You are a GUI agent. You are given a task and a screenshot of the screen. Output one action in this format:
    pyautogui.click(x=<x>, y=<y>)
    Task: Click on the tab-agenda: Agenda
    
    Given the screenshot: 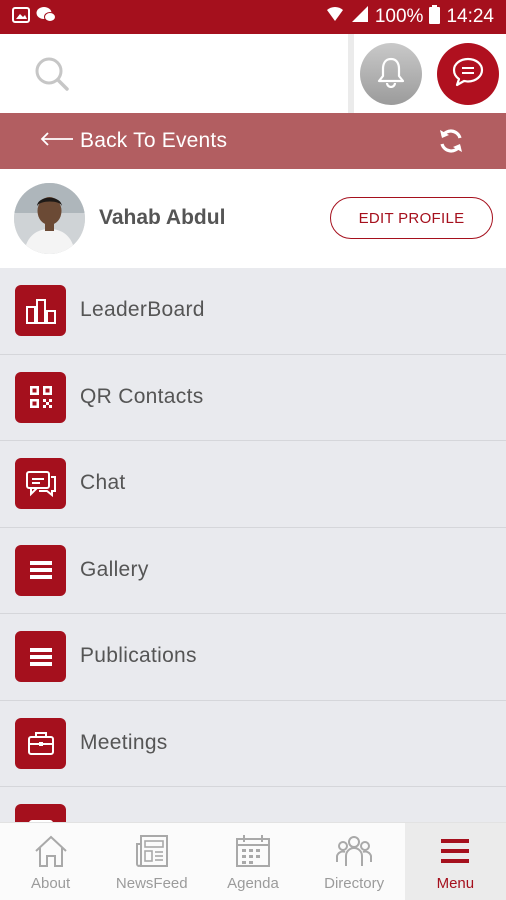 What is the action you would take?
    pyautogui.click(x=252, y=861)
    